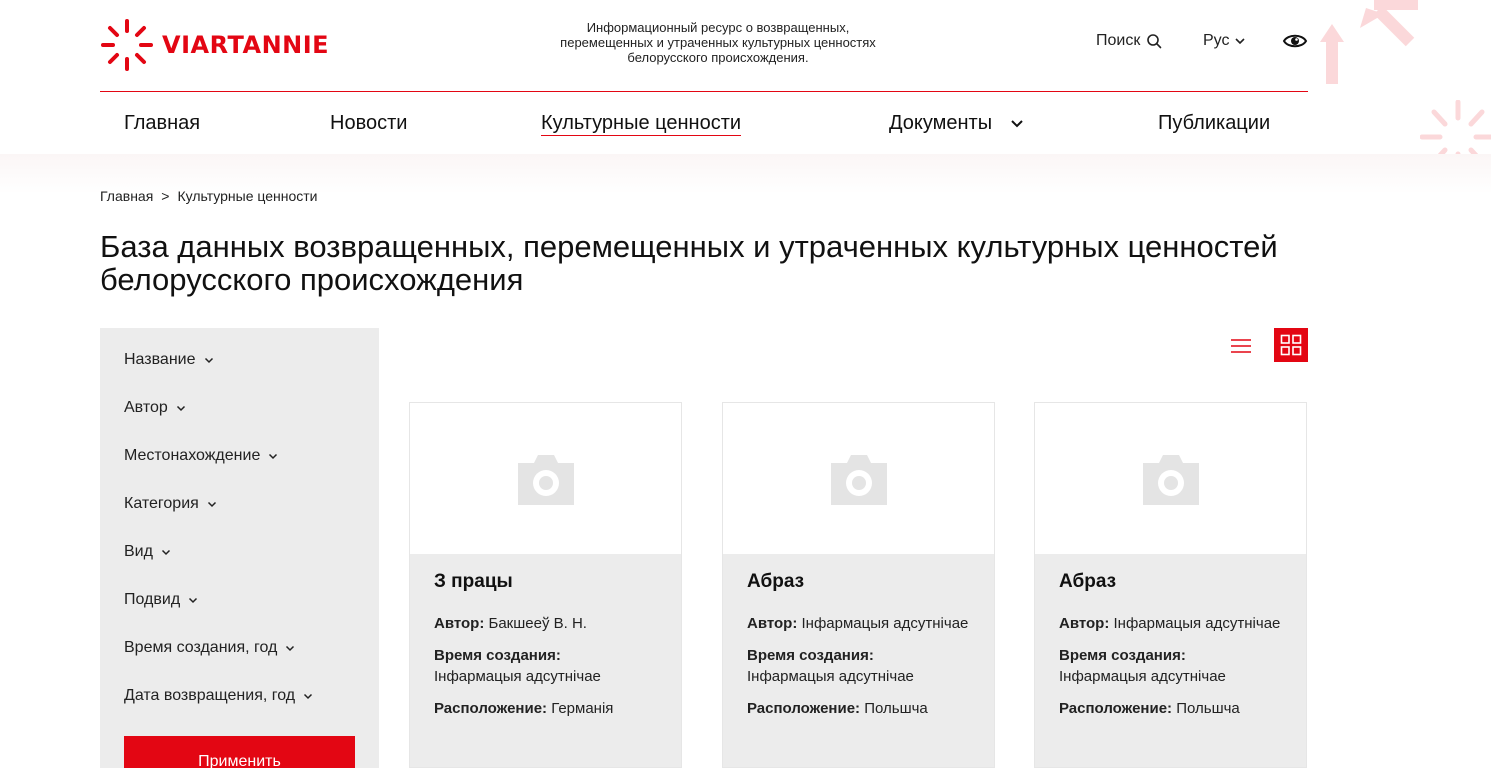  What do you see at coordinates (126, 196) in the screenshot?
I see `breadcrumb-home: Главная` at bounding box center [126, 196].